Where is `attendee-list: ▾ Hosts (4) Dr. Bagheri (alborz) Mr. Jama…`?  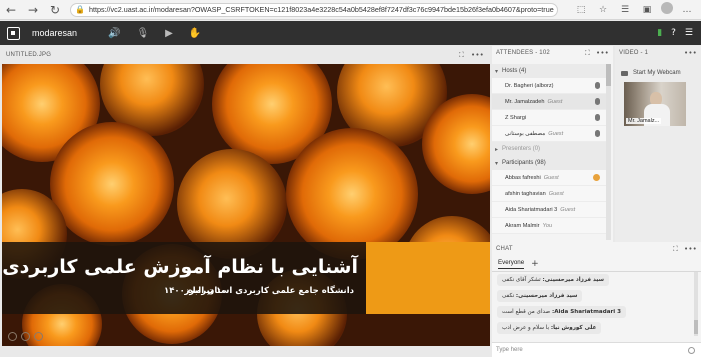
attendee-list: ▾ Hosts (4) Dr. Bagheri (alborz) Mr. Jama… is located at coordinates (549, 152).